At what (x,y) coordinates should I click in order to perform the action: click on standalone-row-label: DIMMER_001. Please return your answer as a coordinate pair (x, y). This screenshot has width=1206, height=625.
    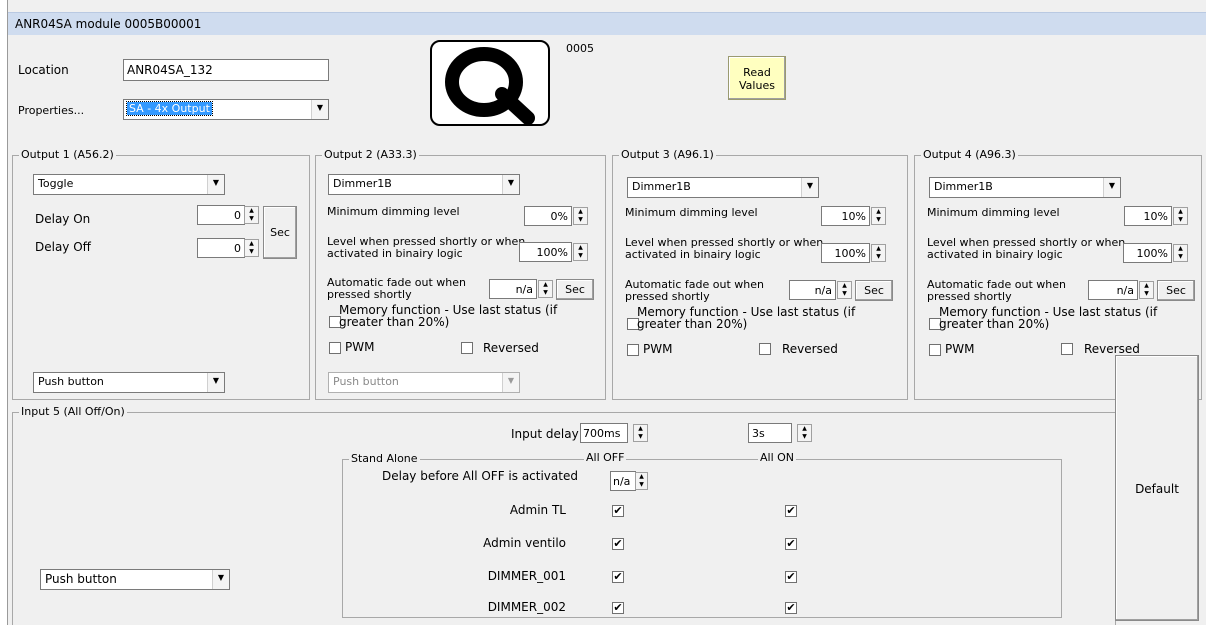
    Looking at the image, I should click on (526, 576).